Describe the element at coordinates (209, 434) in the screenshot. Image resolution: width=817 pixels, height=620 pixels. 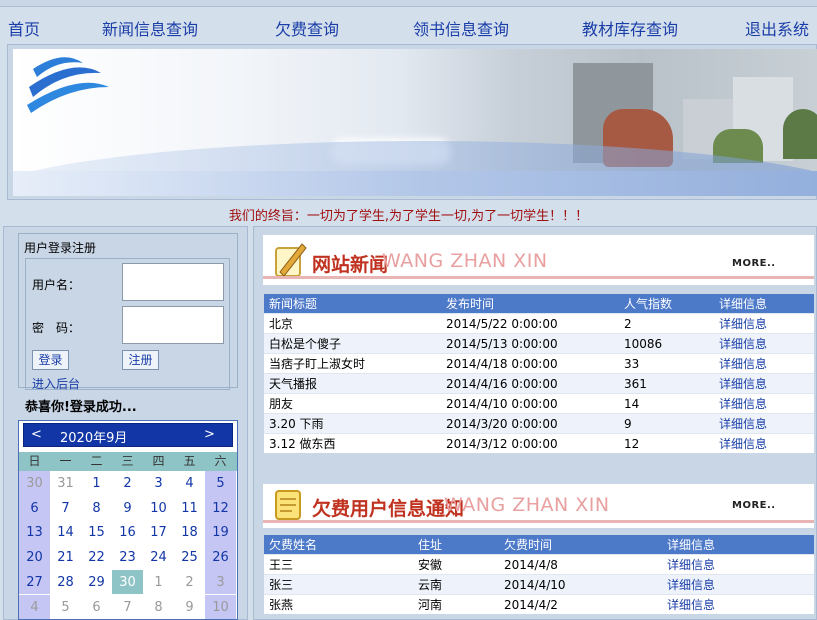
I see `calendar-next-button: >` at that location.